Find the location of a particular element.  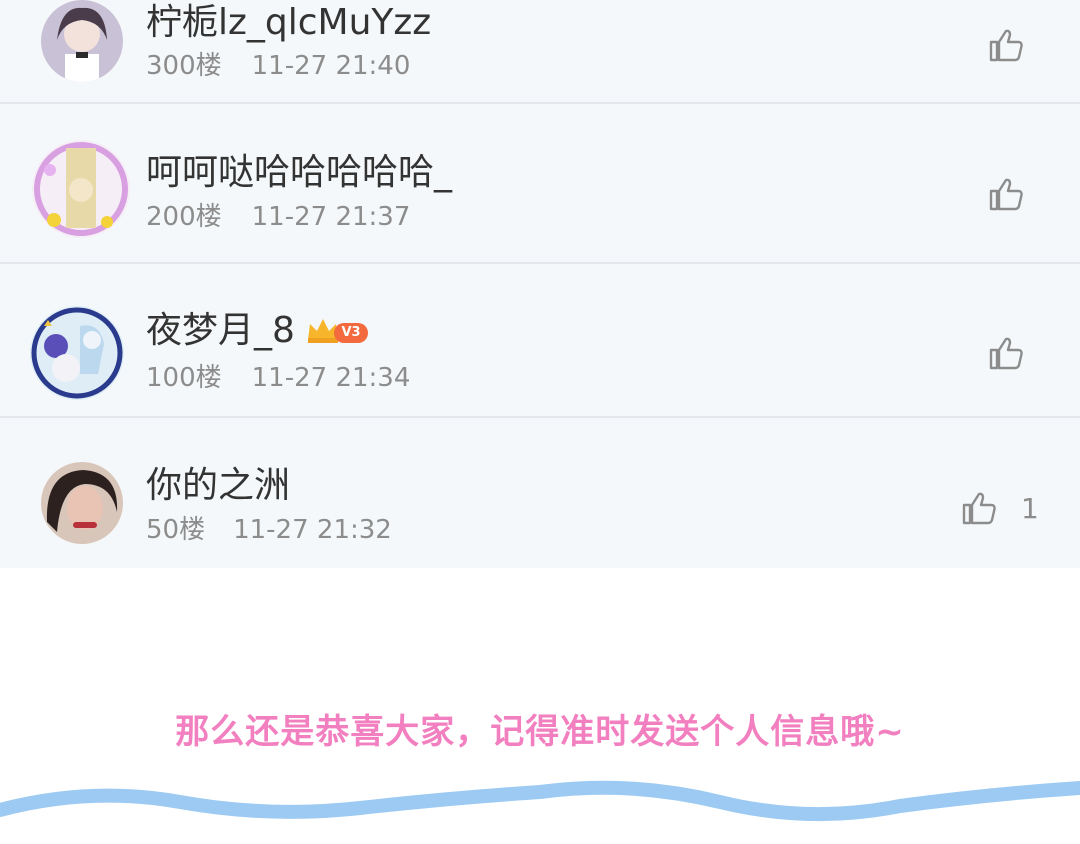

floor-number: 200楼 is located at coordinates (184, 217).